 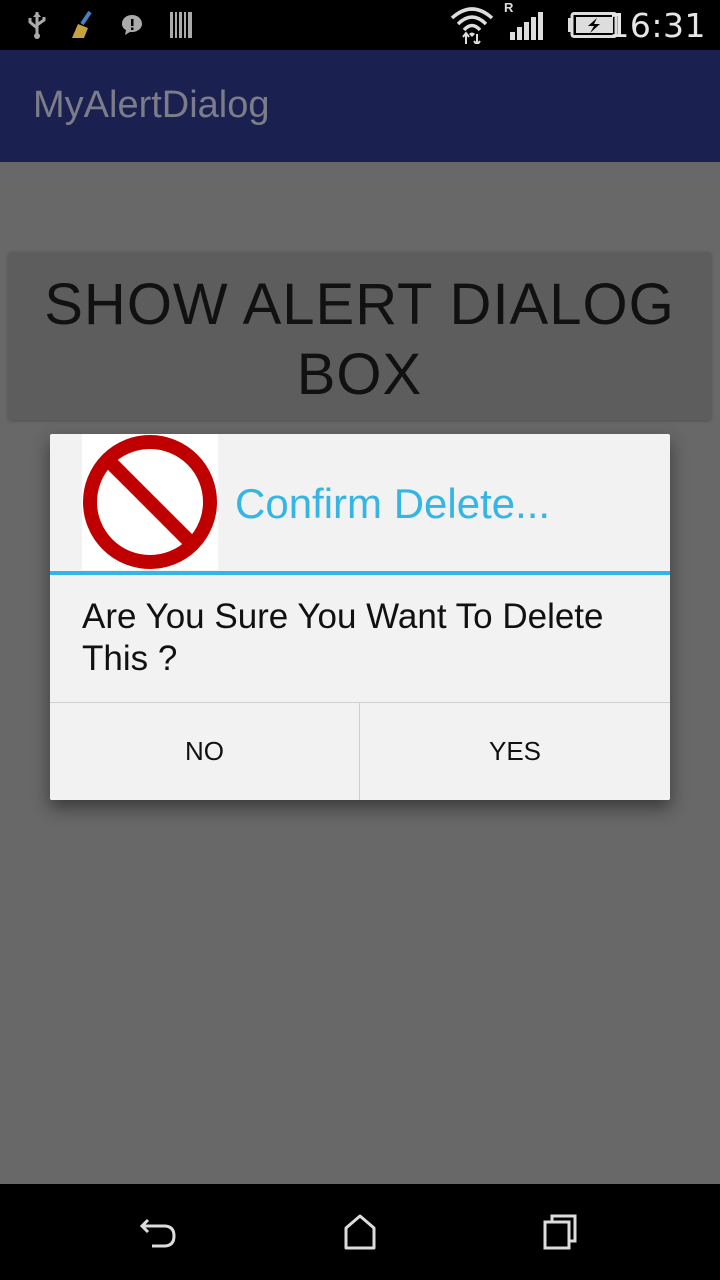 I want to click on message-icon, so click(x=132, y=25).